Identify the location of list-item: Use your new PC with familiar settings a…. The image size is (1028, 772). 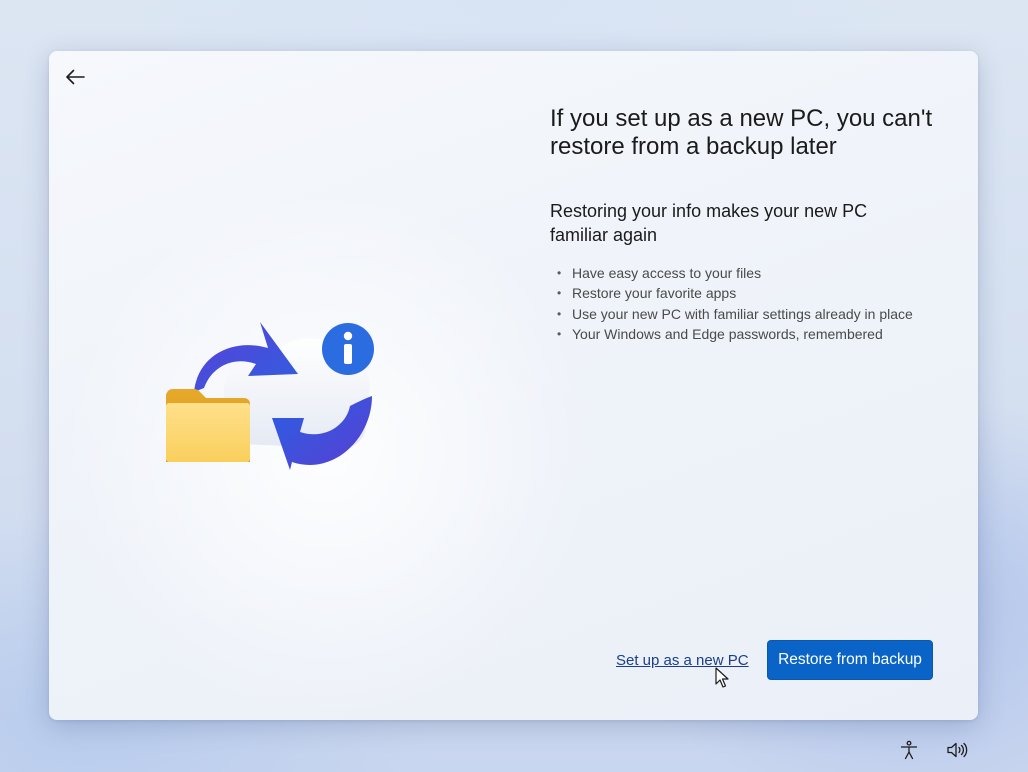
(735, 314).